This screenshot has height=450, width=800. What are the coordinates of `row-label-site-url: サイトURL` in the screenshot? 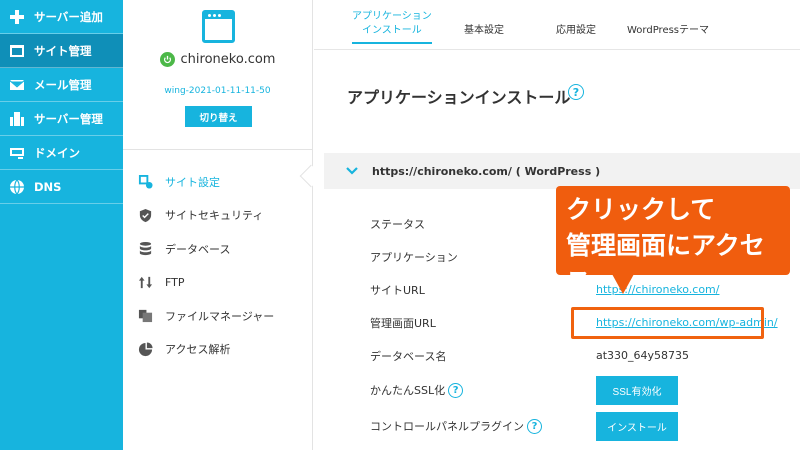 It's located at (397, 290).